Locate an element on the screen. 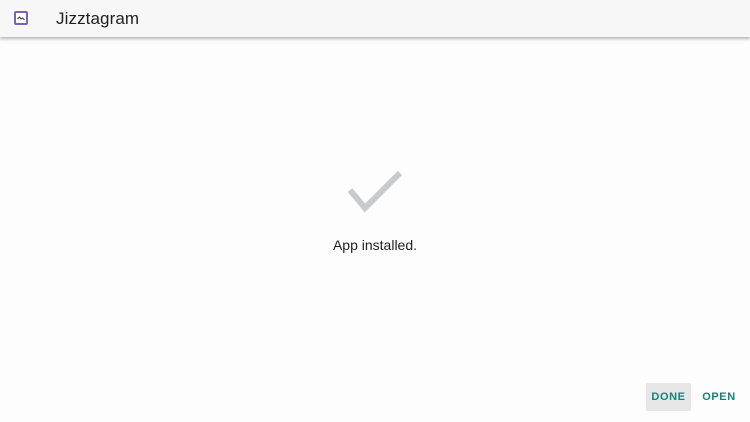 The image size is (750, 422). title-bar: Jizztagram is located at coordinates (375, 18).